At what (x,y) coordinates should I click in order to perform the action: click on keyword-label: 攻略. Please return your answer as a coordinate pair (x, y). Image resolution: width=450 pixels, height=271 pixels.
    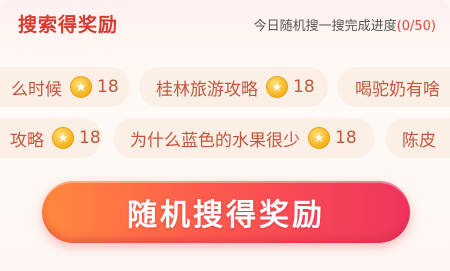
    Looking at the image, I should click on (27, 140).